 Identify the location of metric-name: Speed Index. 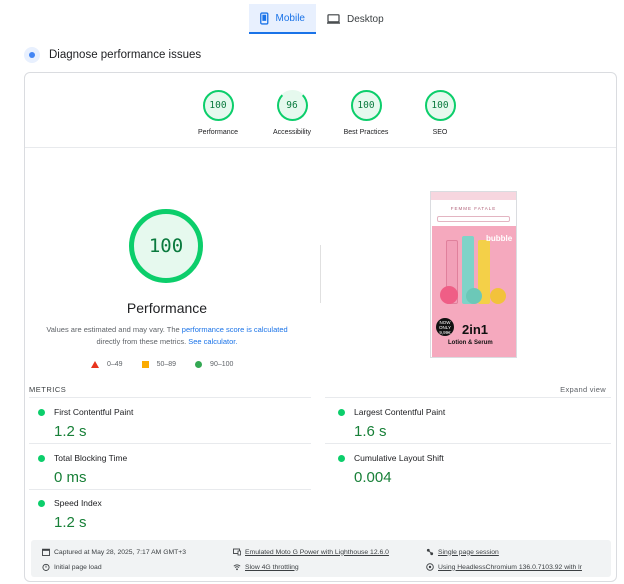
(78, 503).